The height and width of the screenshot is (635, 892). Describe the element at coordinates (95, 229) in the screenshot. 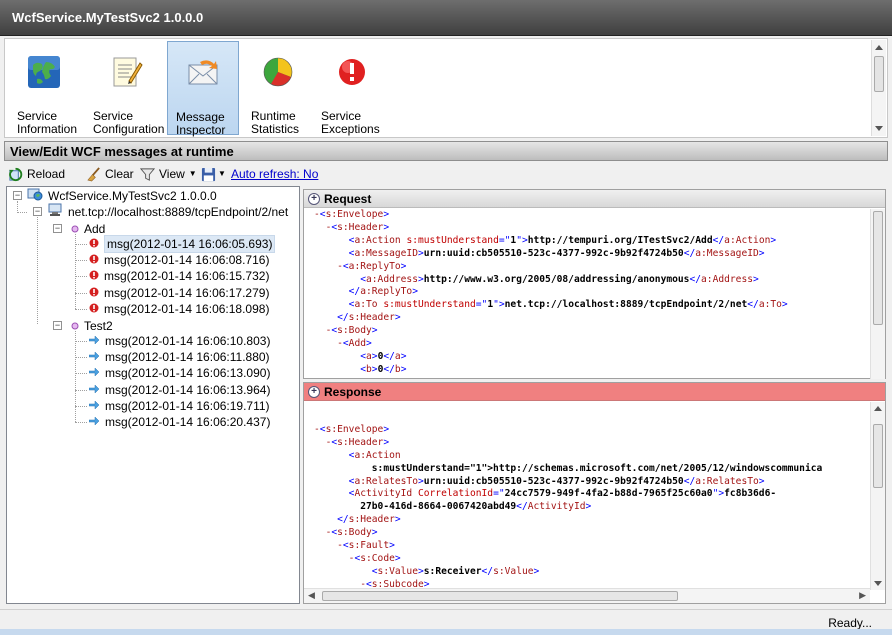

I see `tree-node-label: Add` at that location.